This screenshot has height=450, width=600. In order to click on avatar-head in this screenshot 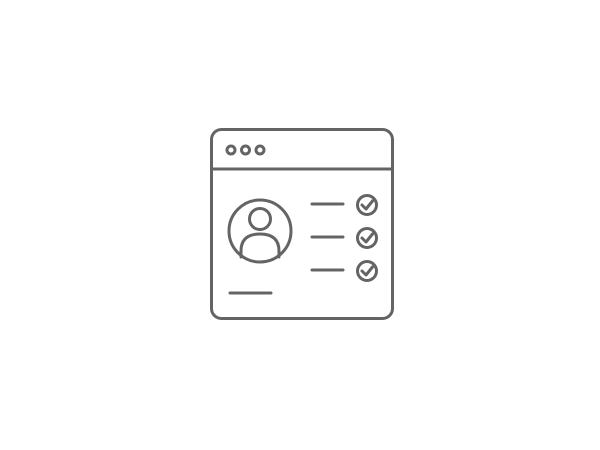, I will do `click(260, 219)`.